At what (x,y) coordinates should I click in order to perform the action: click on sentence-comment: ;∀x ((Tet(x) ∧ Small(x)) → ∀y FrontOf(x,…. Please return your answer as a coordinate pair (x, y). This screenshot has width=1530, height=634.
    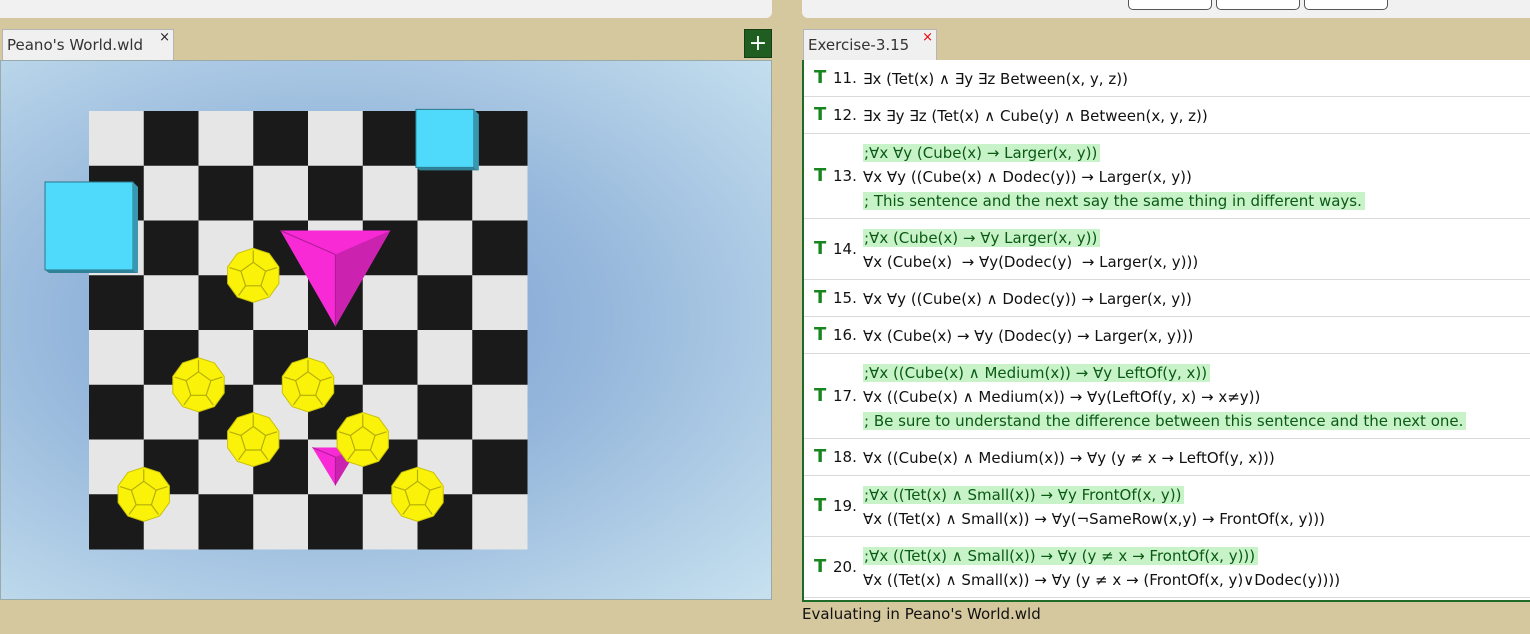
    Looking at the image, I should click on (1024, 494).